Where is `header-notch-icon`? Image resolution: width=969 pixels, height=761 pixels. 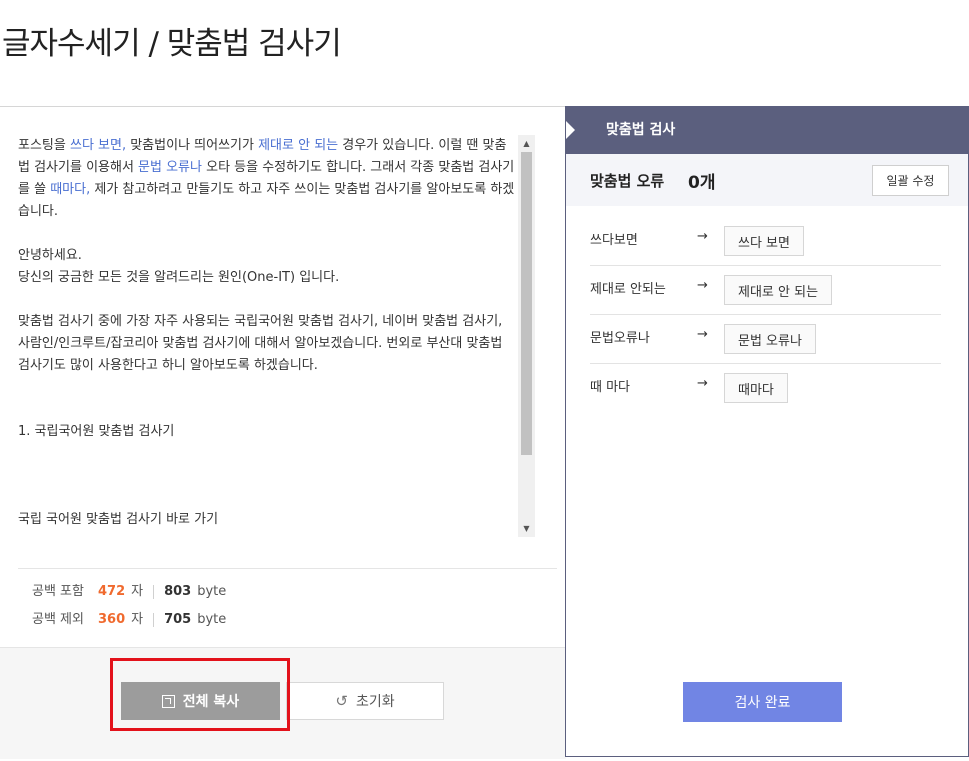 header-notch-icon is located at coordinates (570, 130).